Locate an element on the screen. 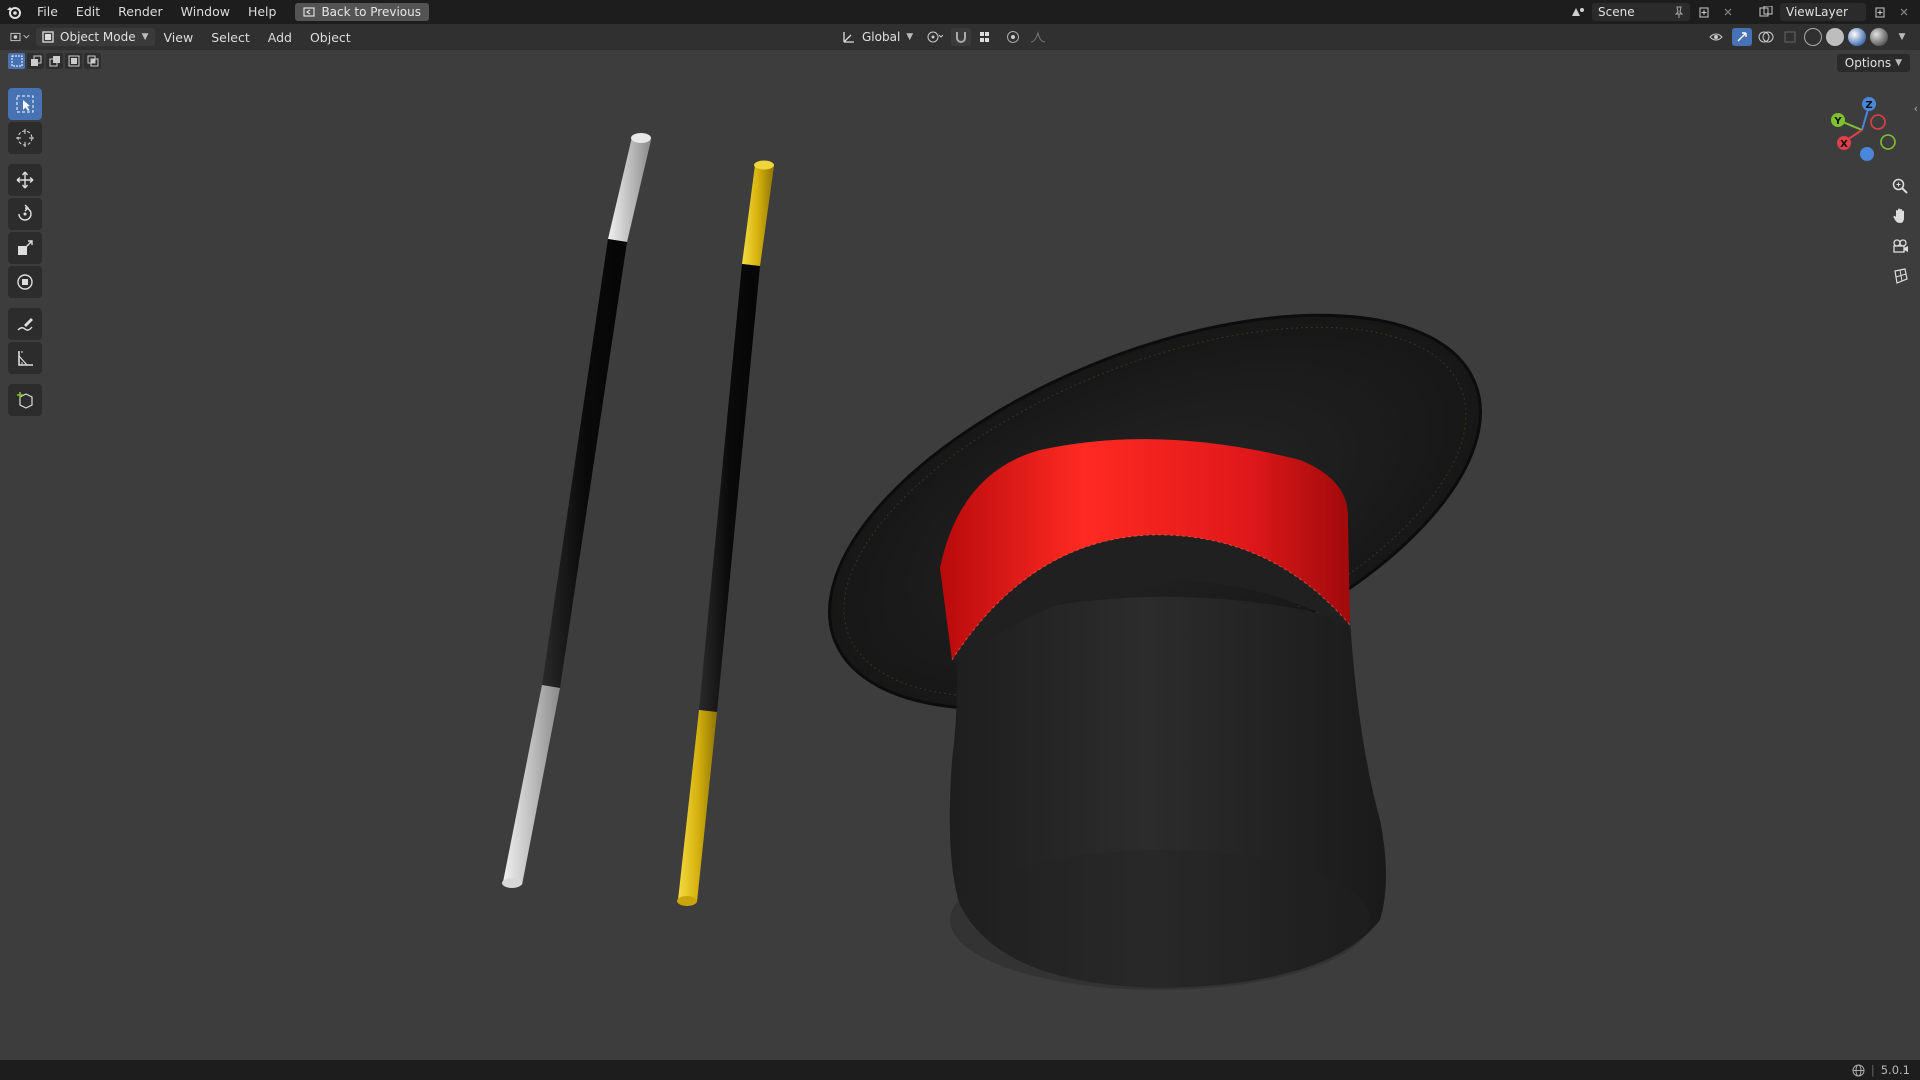 The image size is (1920, 1080). object-mode-dropdown: Object Mode ▼ is located at coordinates (95, 37).